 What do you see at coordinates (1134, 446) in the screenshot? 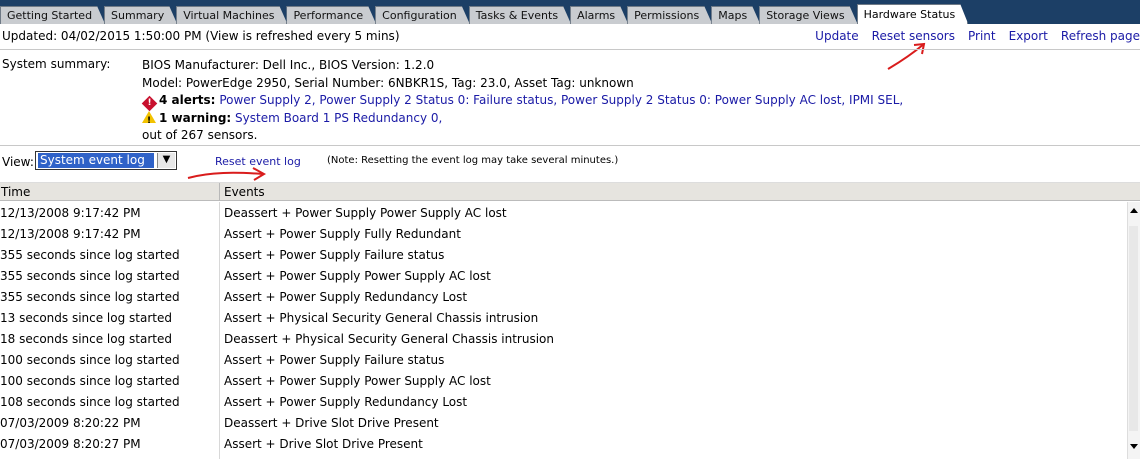
I see `scroll-down-icon` at bounding box center [1134, 446].